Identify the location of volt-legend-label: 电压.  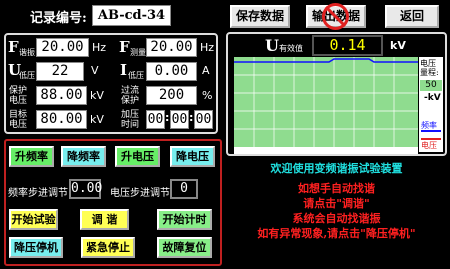
(429, 145).